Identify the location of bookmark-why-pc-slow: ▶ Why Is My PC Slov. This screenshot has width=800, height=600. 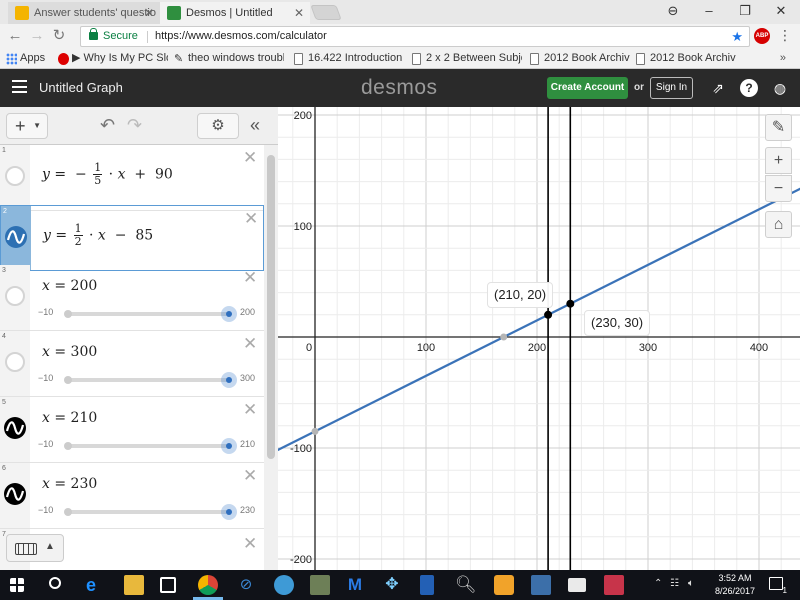
(112, 59).